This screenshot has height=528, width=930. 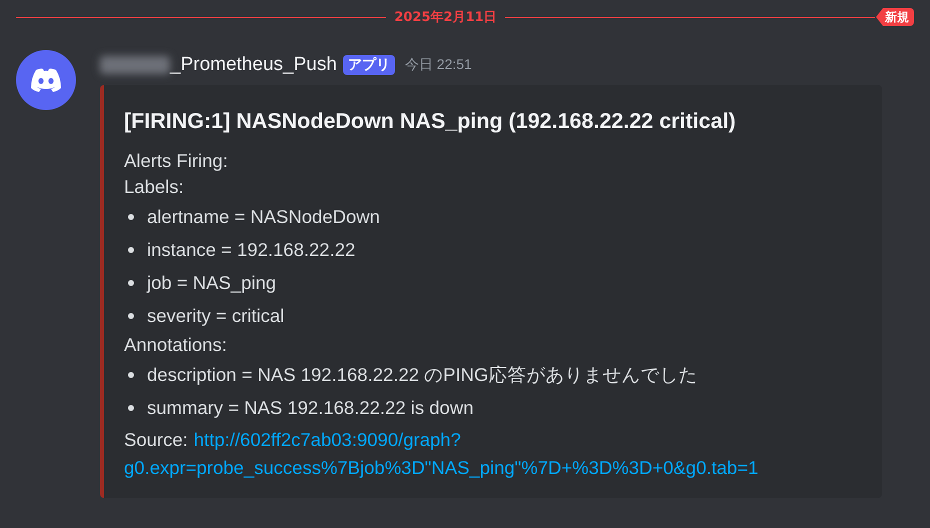 I want to click on source-link-continued: g0.expr=probe_success%7Bjob%3D"NAS_ping"%7D+%3D%3D+0&g0.tab=1, so click(x=441, y=467).